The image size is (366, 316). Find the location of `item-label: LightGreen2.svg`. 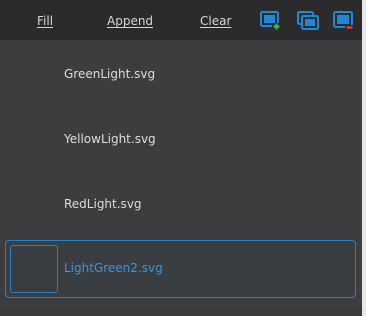

item-label: LightGreen2.svg is located at coordinates (113, 268).